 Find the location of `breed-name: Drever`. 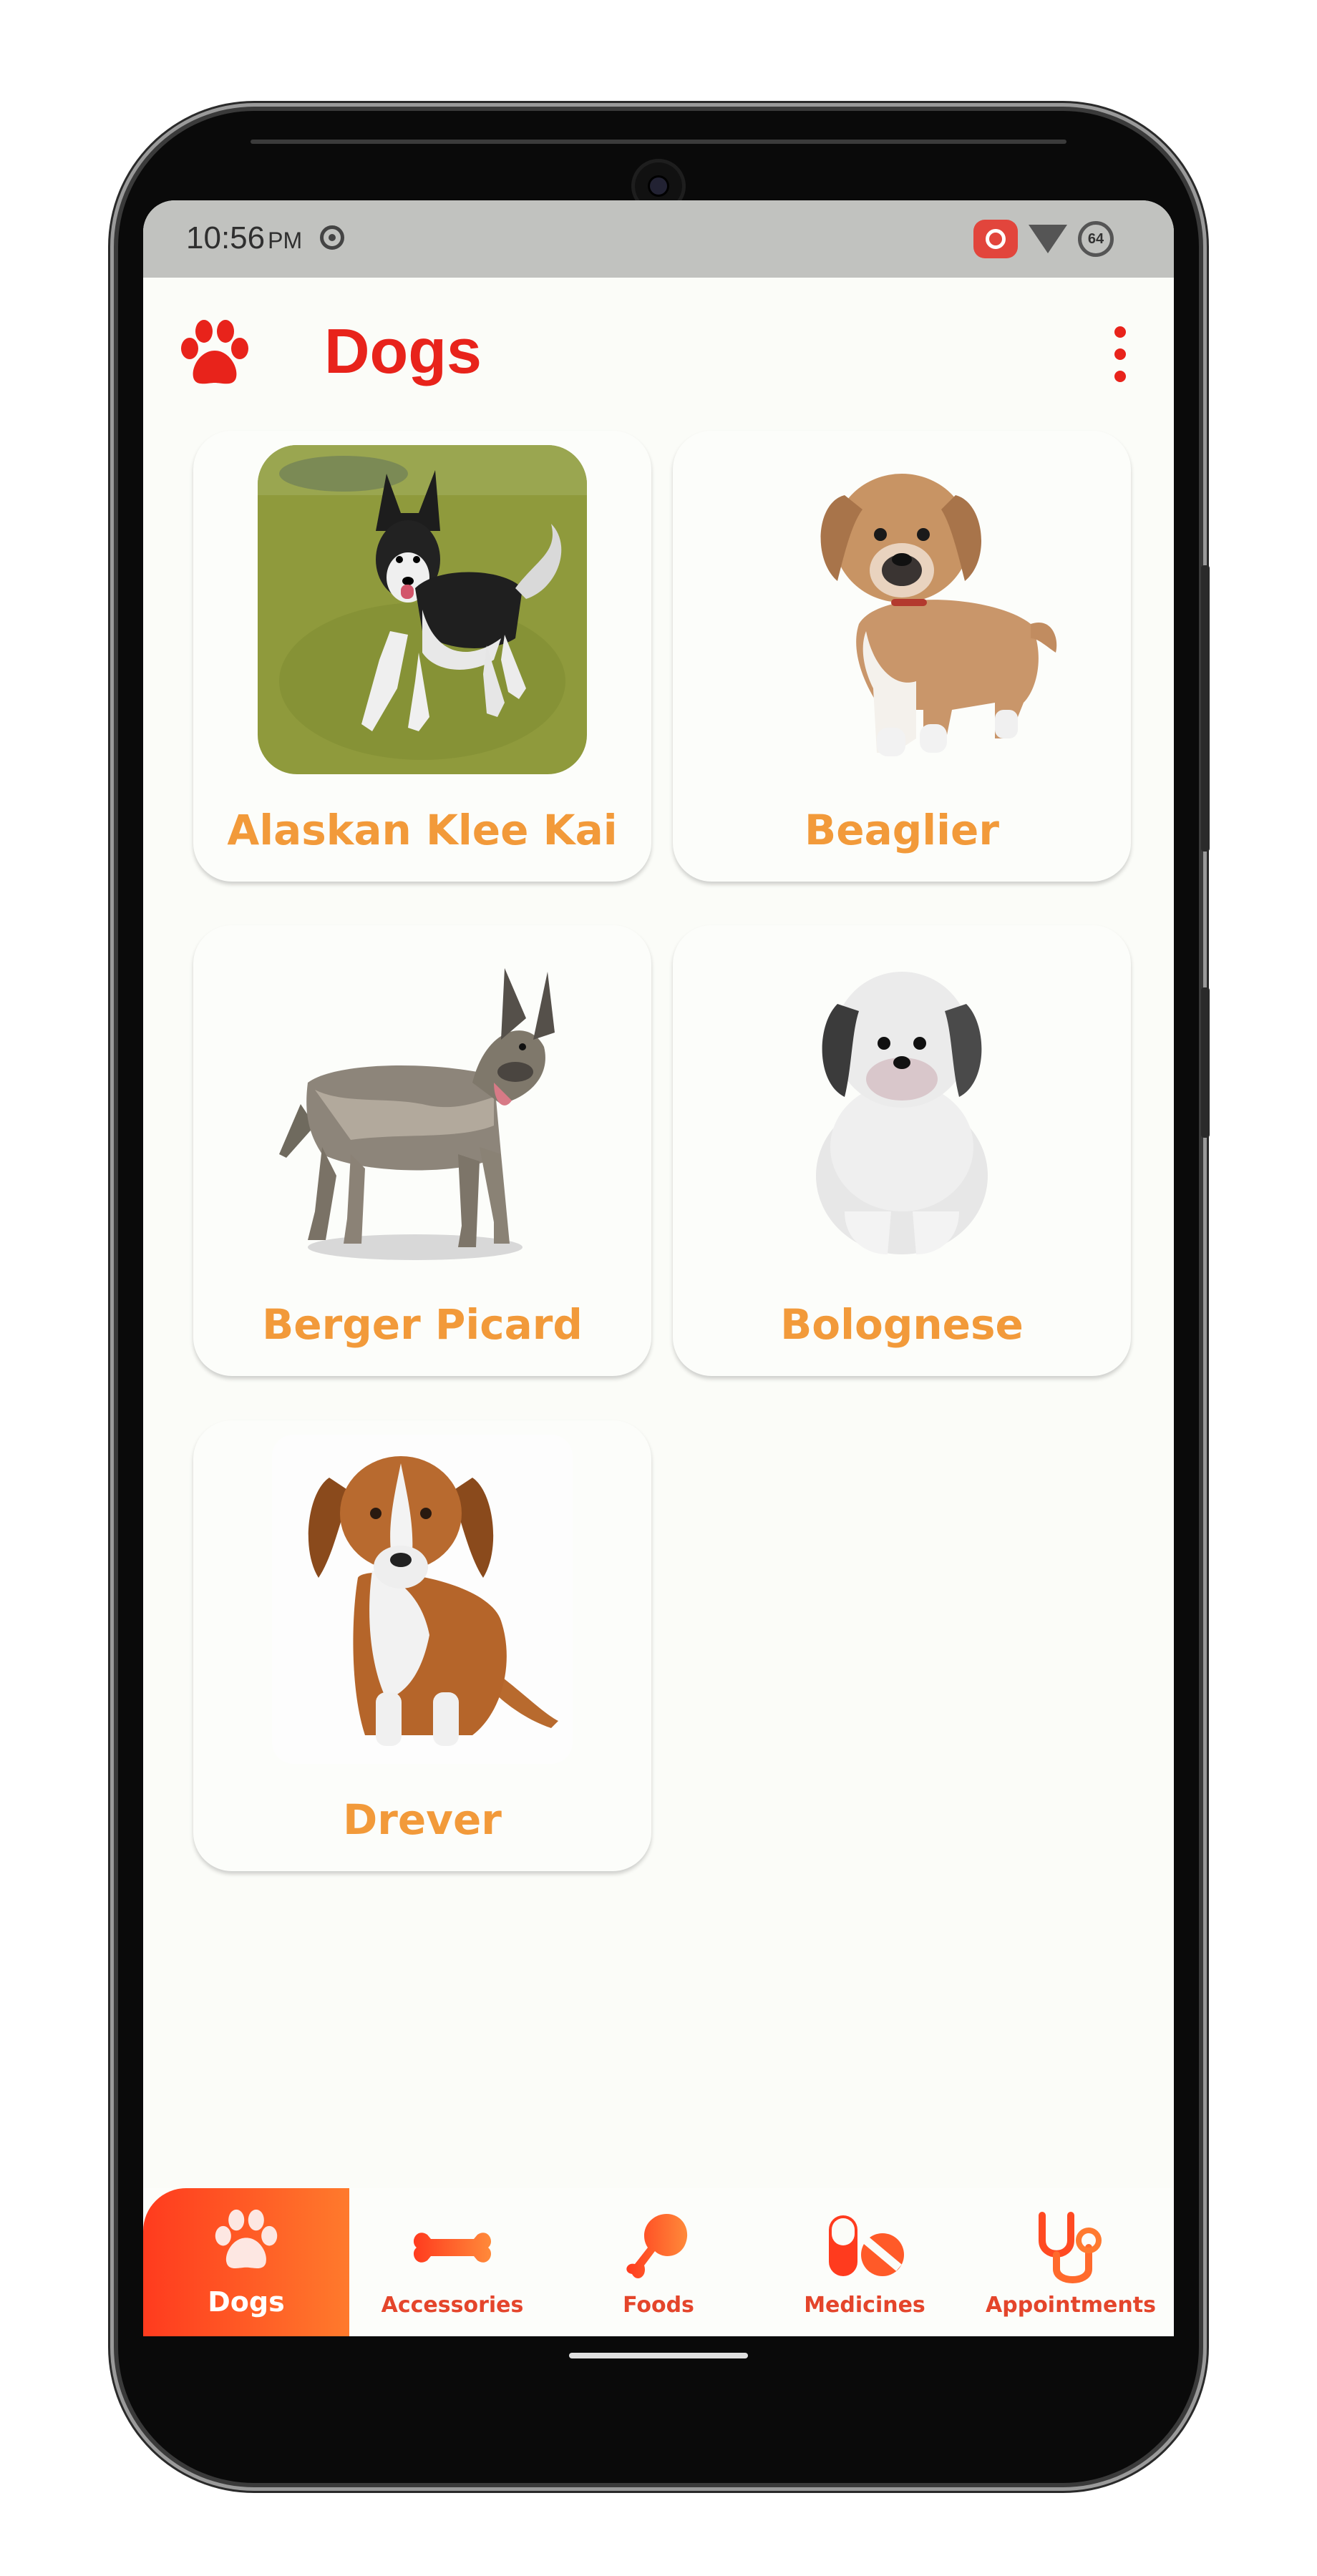

breed-name: Drever is located at coordinates (422, 1819).